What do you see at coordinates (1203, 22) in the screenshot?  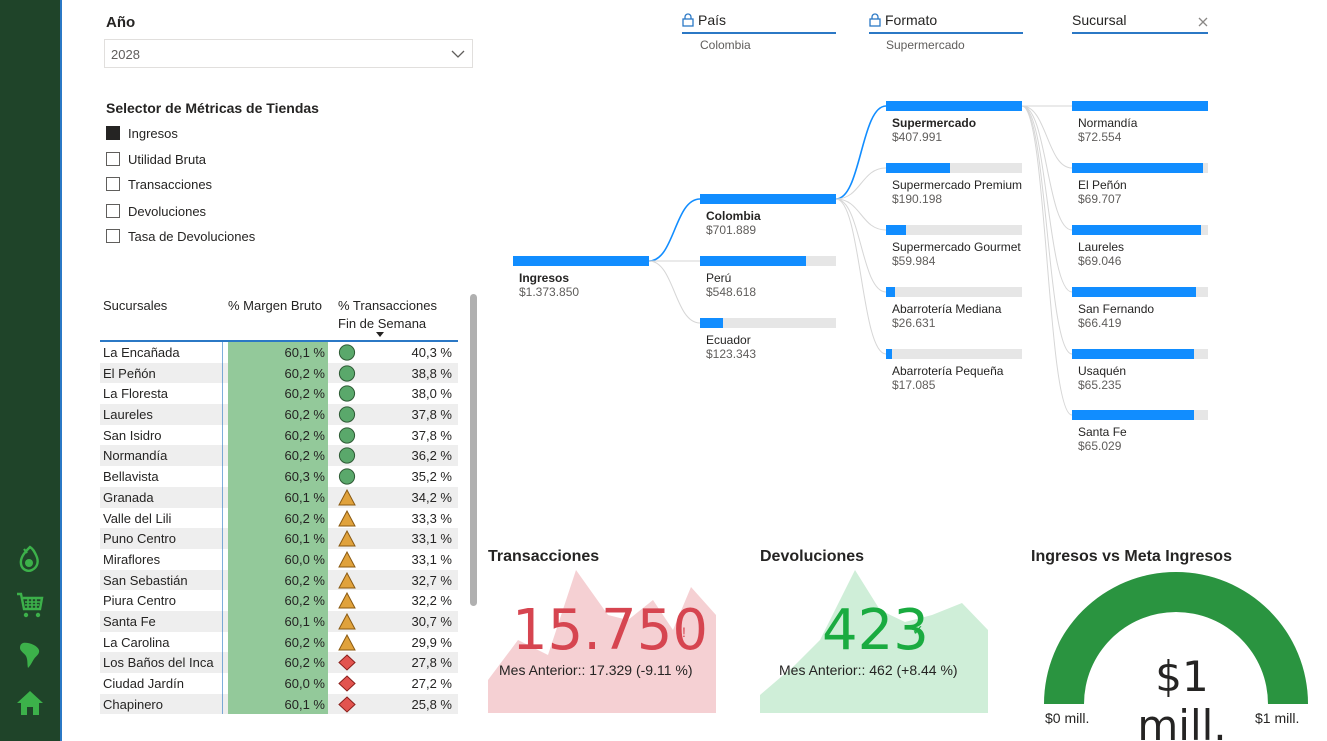 I see `close-icon` at bounding box center [1203, 22].